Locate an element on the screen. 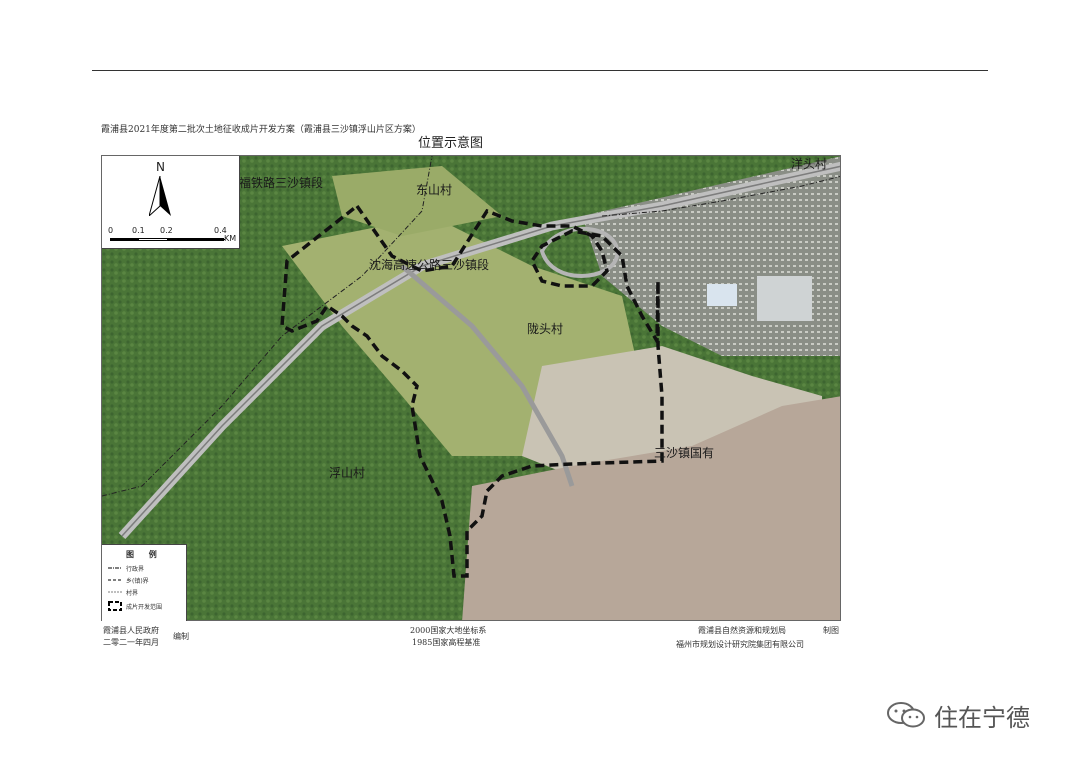 This screenshot has width=1080, height=764. footer-left-line1: 霞浦县人民政府 is located at coordinates (131, 630).